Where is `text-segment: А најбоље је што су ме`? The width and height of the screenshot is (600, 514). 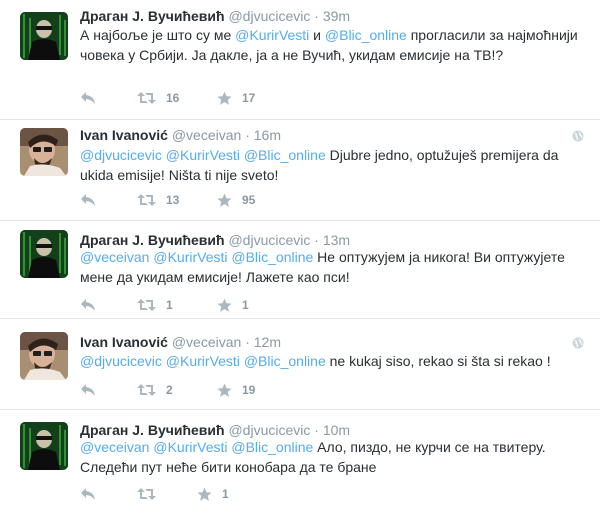
text-segment: А најбоље је што су ме is located at coordinates (158, 35).